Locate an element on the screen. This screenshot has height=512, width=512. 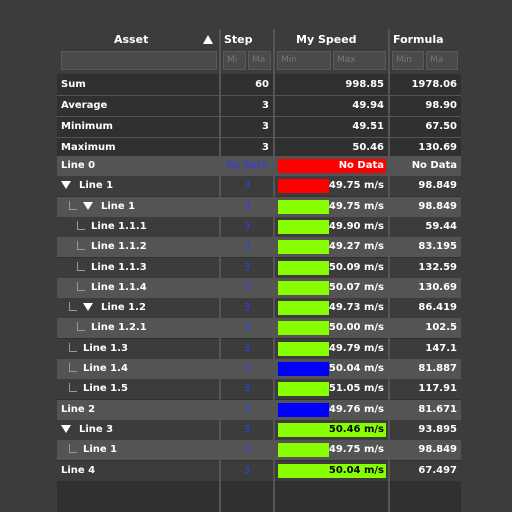
asset-label: Line 4 is located at coordinates (78, 470).